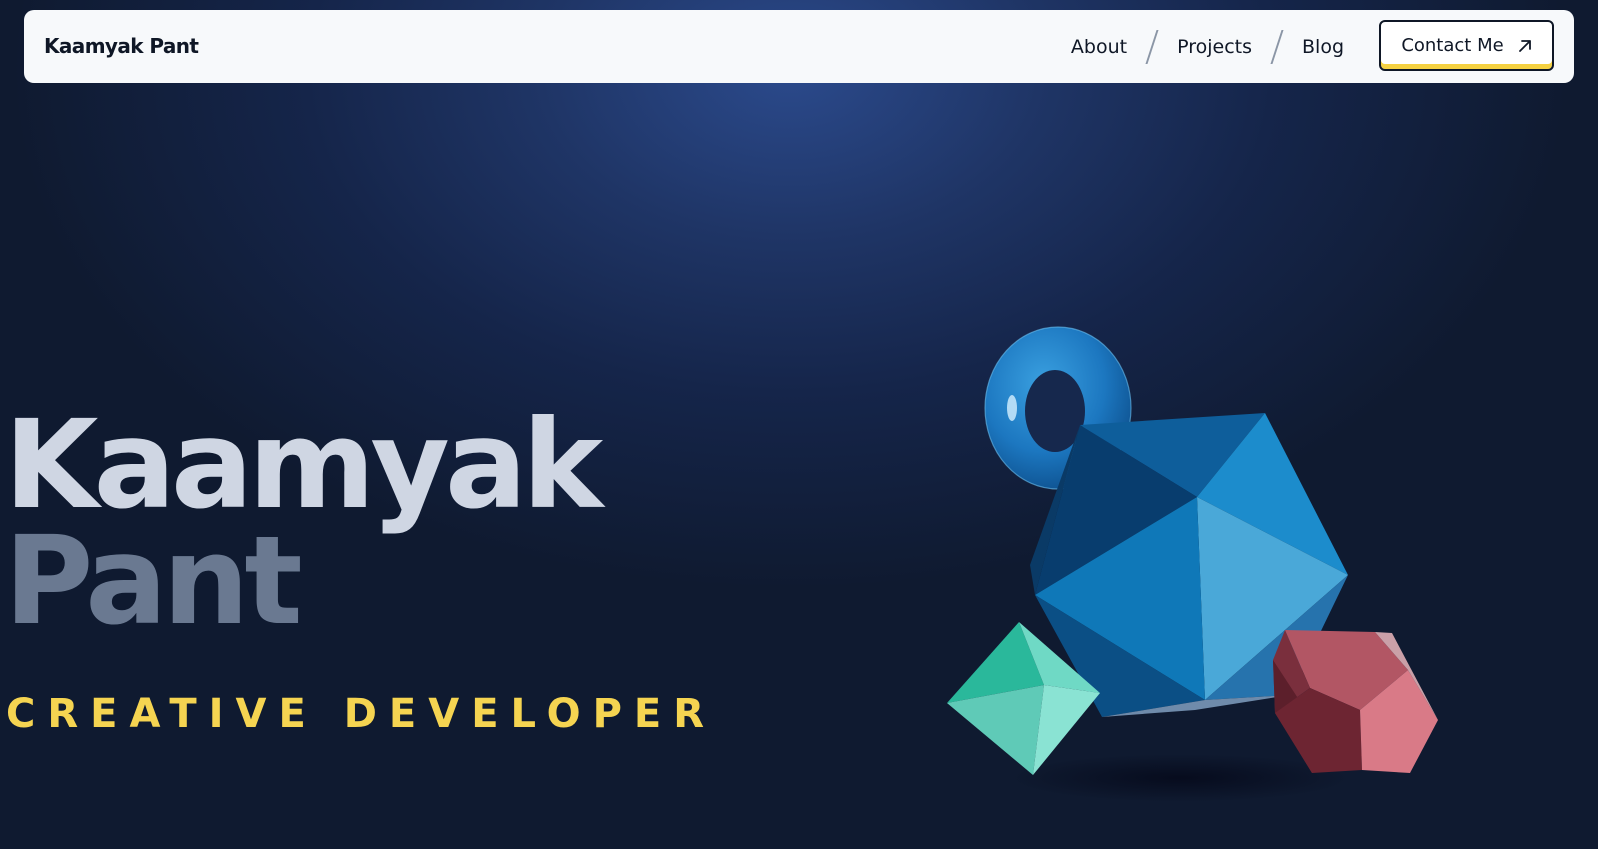 This screenshot has height=849, width=1598. Describe the element at coordinates (153, 581) in the screenshot. I see `hero-last-name: Pant` at that location.